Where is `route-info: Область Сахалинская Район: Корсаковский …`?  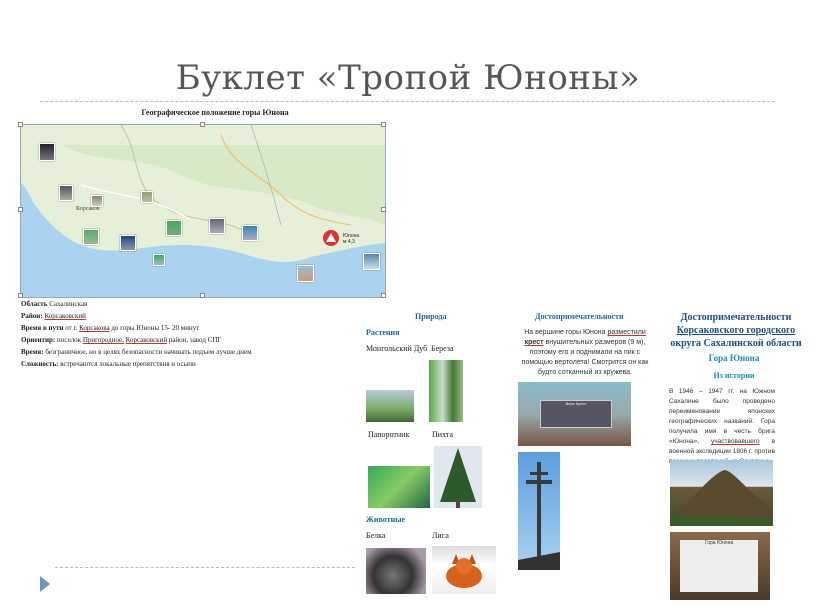 route-info: Область Сахалинская Район: Корсаковский … is located at coordinates (136, 334).